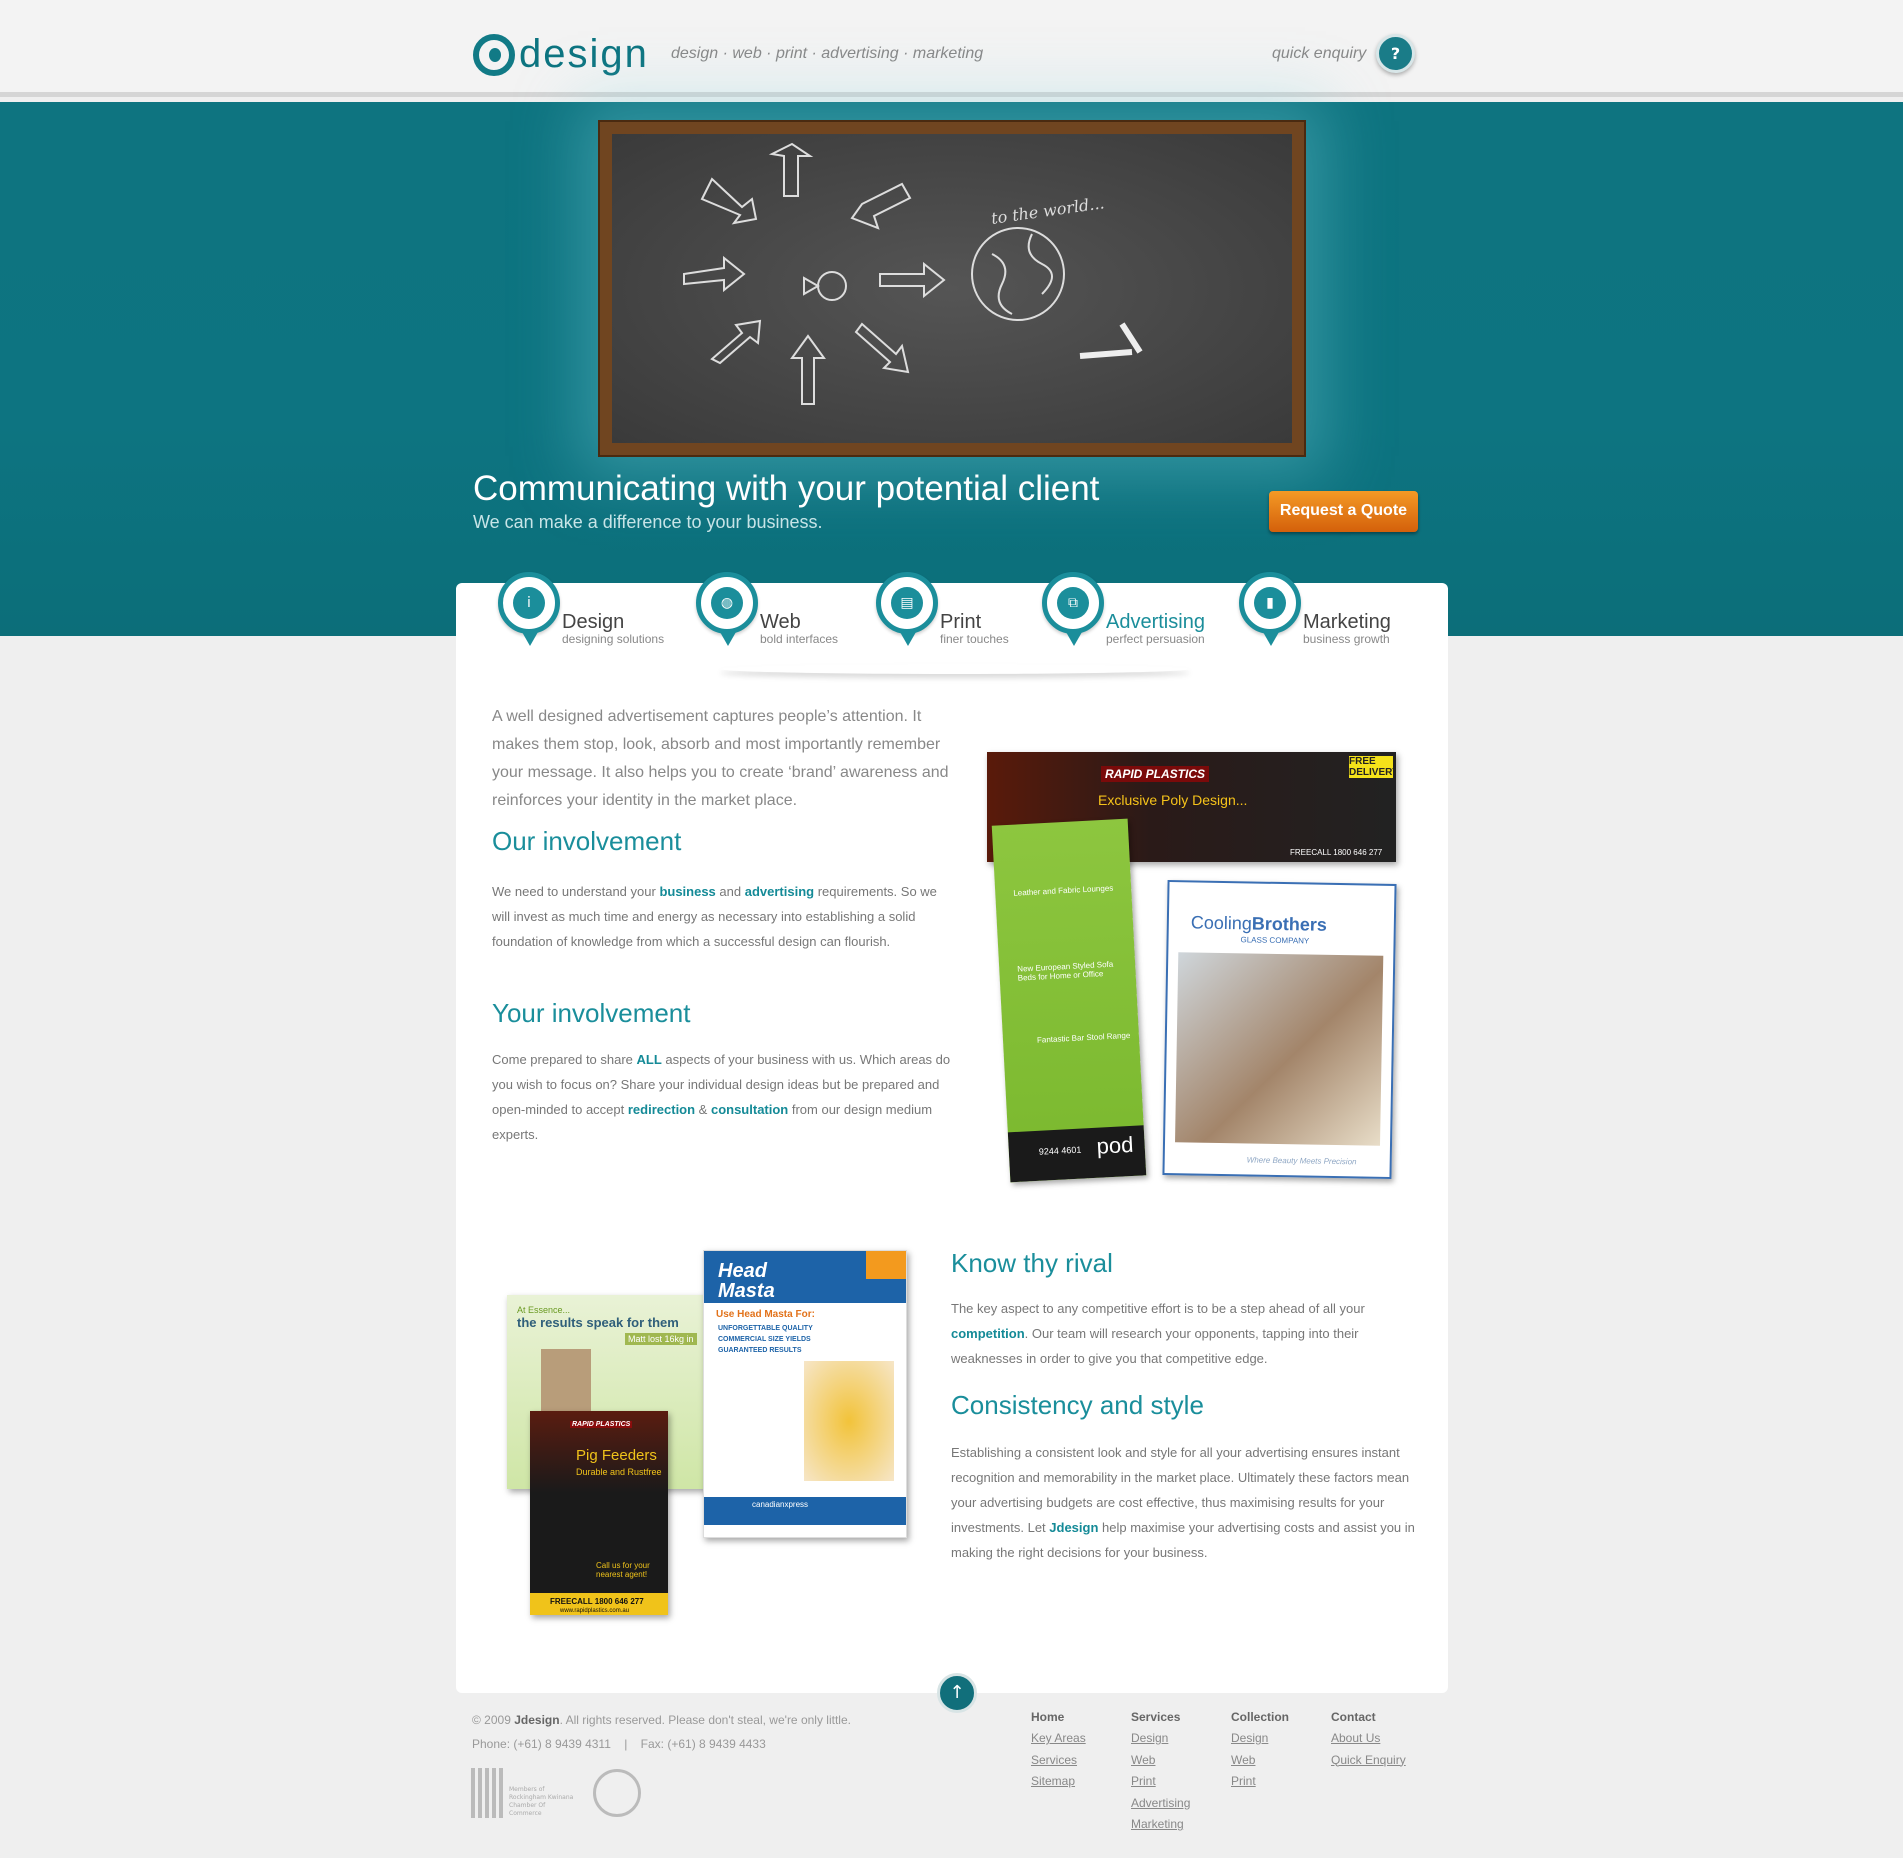 The height and width of the screenshot is (1858, 1903). I want to click on tab-title: Print, so click(961, 622).